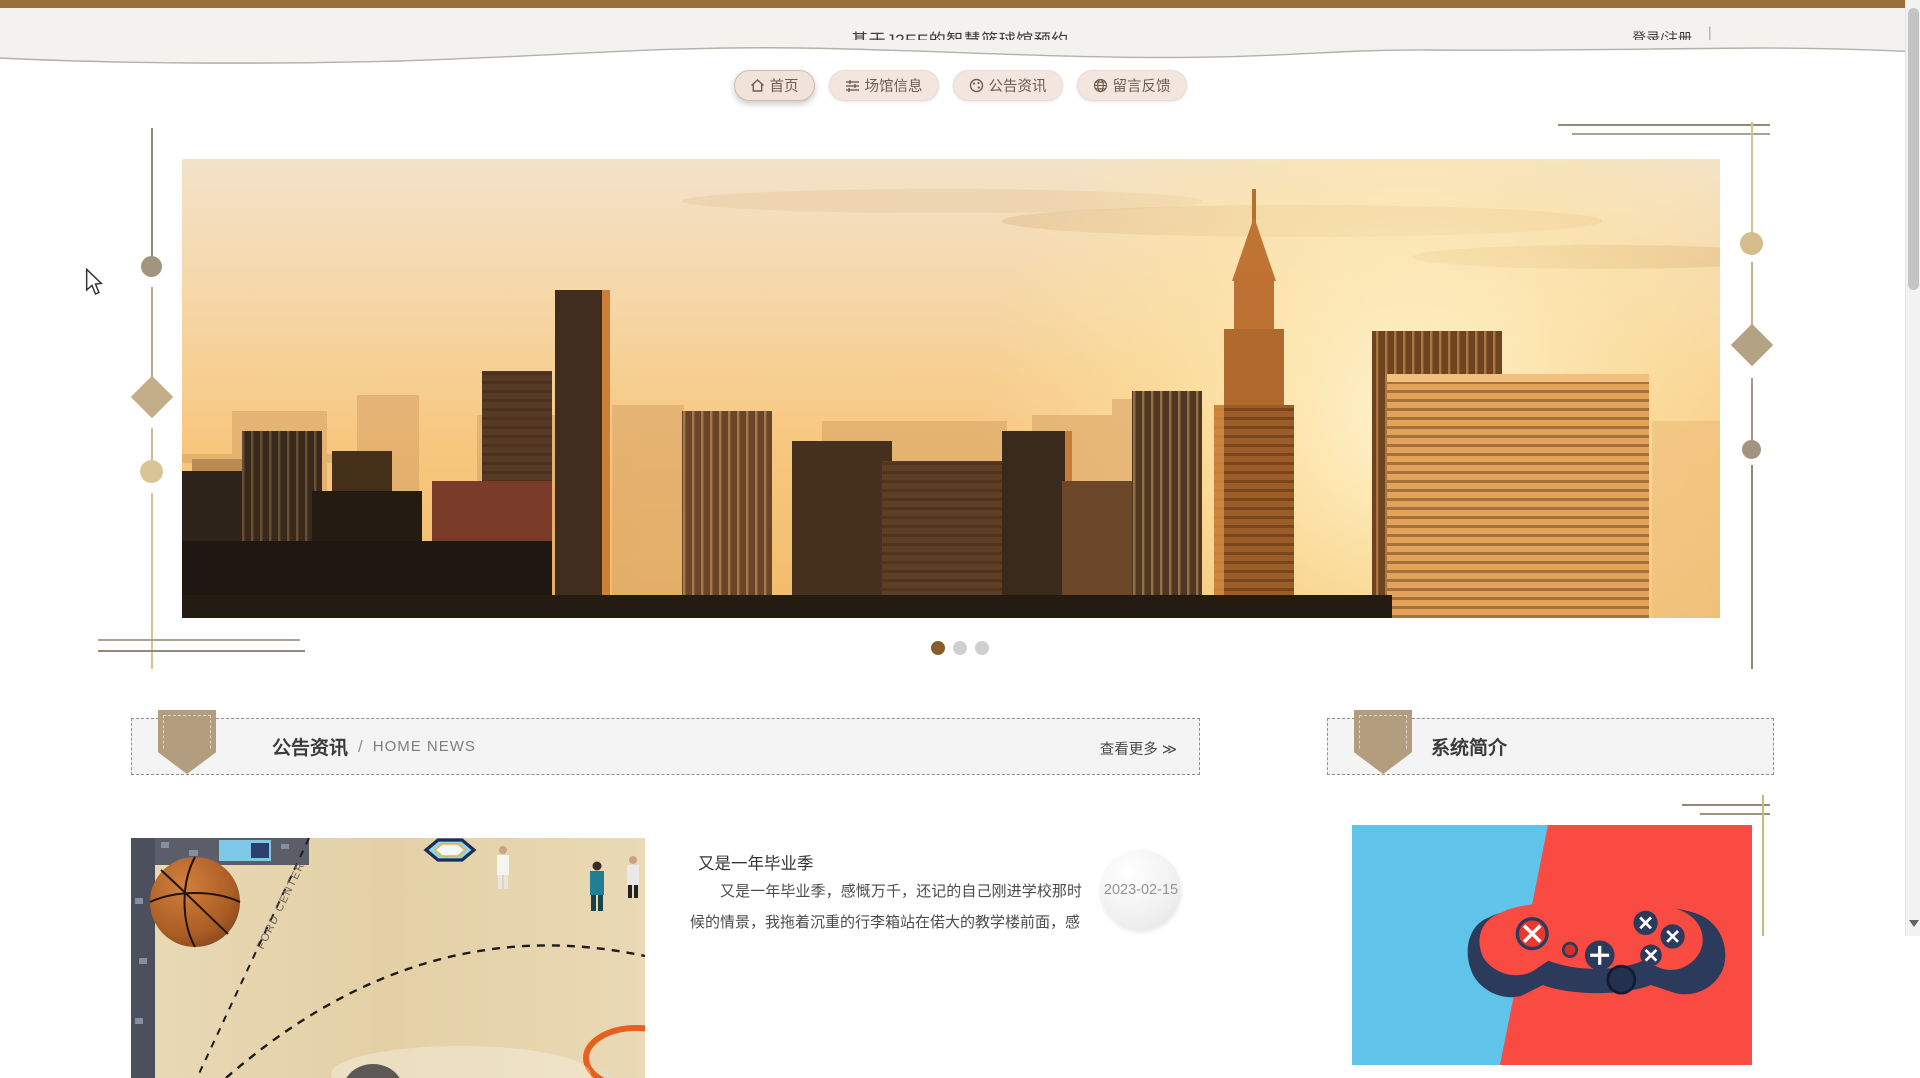  I want to click on news-article-thumbnail: FORD CENTER, so click(388, 958).